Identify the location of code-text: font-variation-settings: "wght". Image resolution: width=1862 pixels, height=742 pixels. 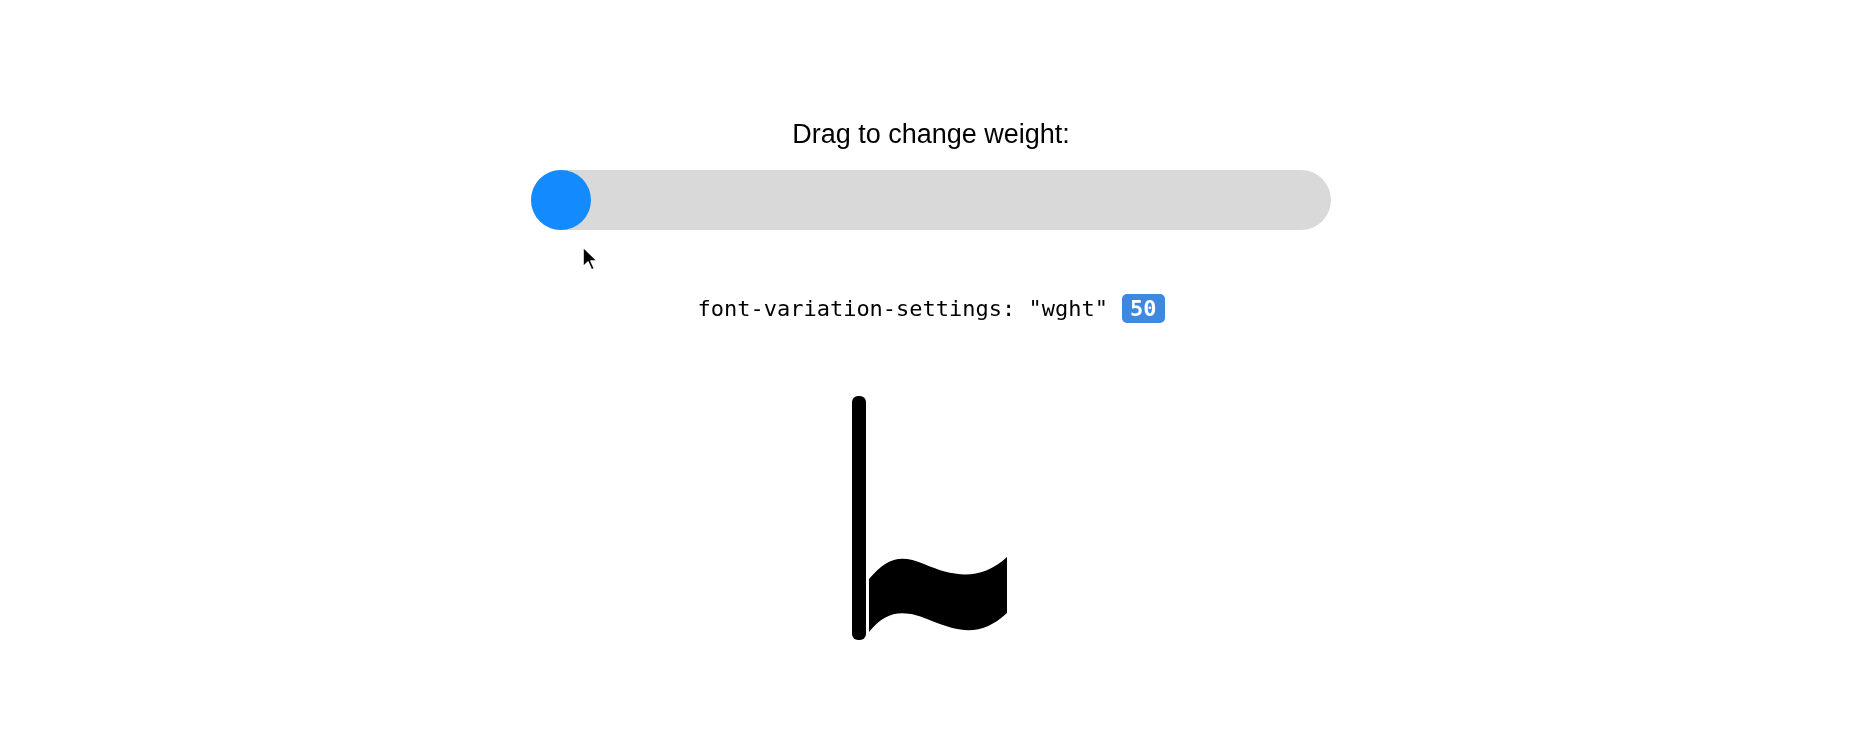
(903, 308).